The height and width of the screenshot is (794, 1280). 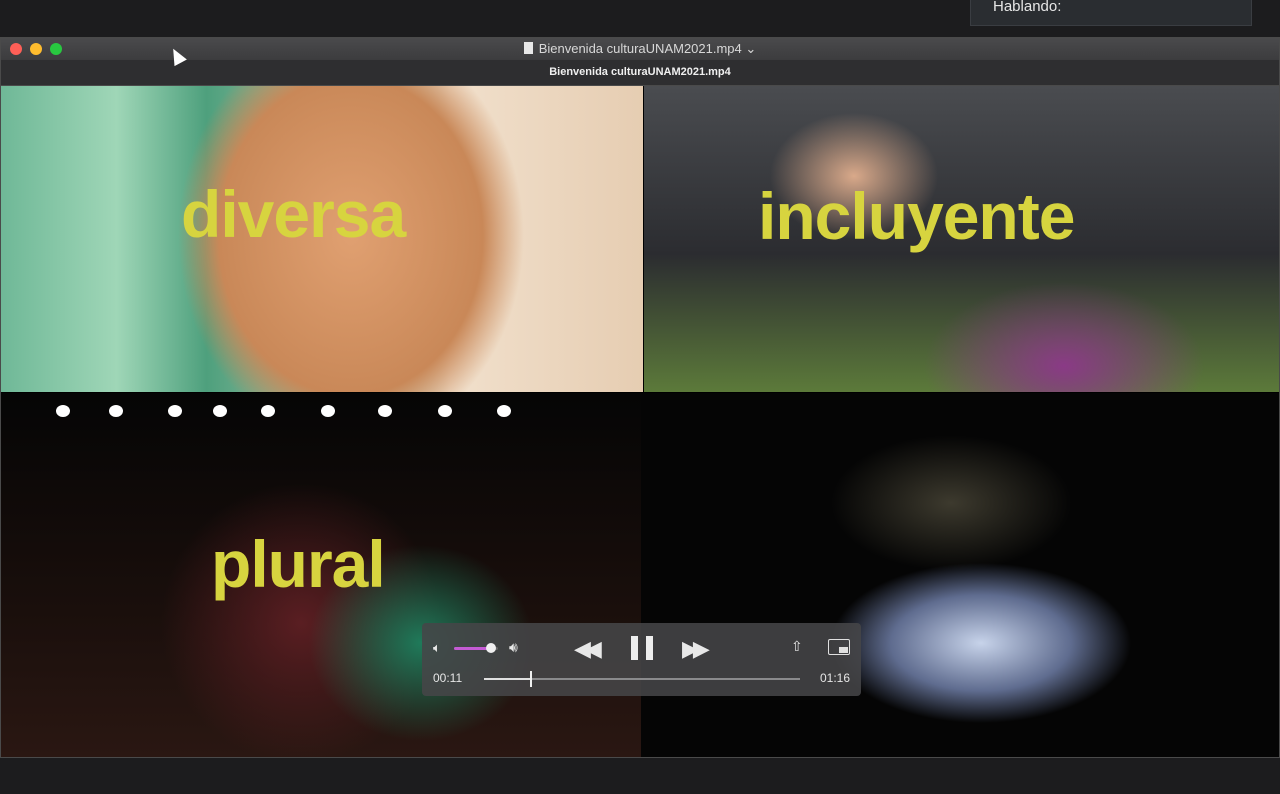 I want to click on window-title: Bienvenida culturaUNAM2021.mp4 ⌄, so click(x=640, y=49).